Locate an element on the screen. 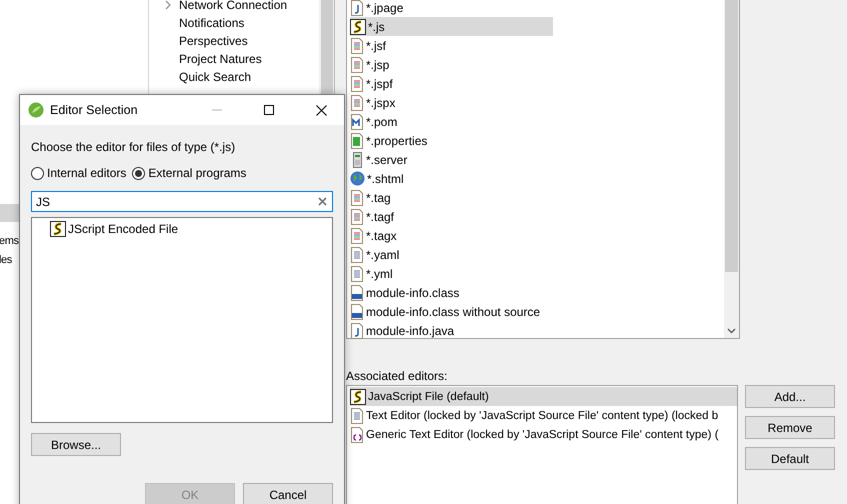 This screenshot has height=504, width=847. program-label: JScript Encoded File is located at coordinates (123, 229).